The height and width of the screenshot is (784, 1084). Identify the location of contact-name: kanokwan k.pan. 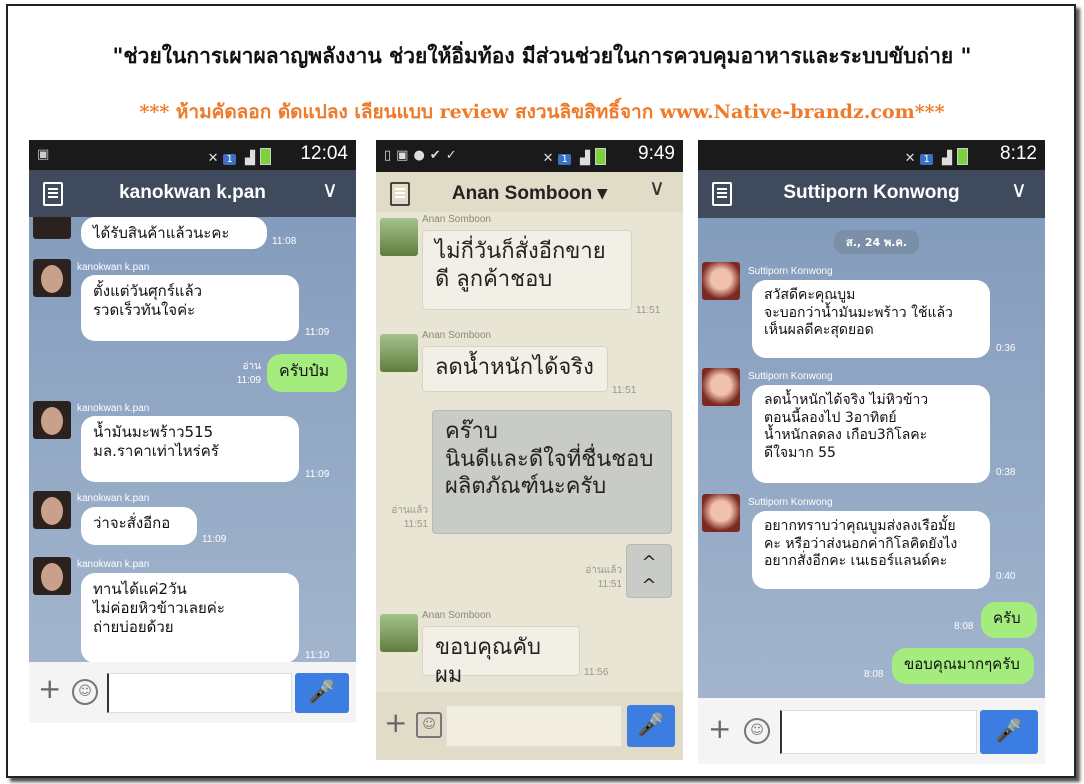
(192, 192).